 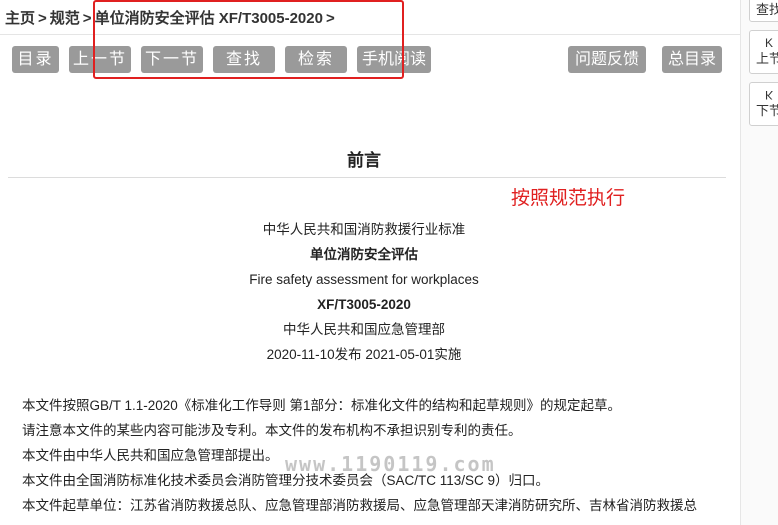 What do you see at coordinates (272, 430) in the screenshot?
I see `paragraph: 请注意本文件的某些内容可能涉及专利。本文件的发布机构不承担识别专利的责任。` at bounding box center [272, 430].